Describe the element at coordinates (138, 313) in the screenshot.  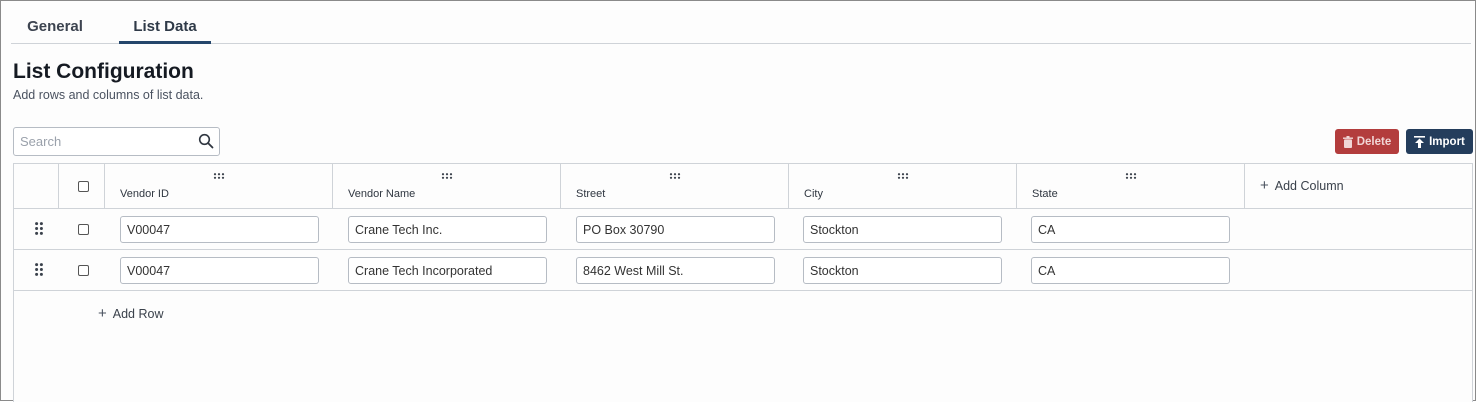
I see `add-row-label: Add Row` at that location.